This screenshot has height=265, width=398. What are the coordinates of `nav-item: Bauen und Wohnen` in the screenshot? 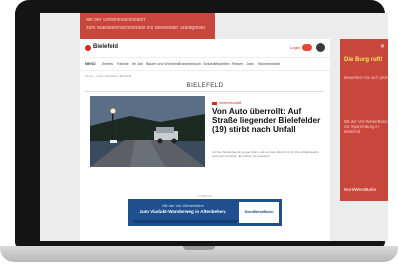 It's located at (162, 64).